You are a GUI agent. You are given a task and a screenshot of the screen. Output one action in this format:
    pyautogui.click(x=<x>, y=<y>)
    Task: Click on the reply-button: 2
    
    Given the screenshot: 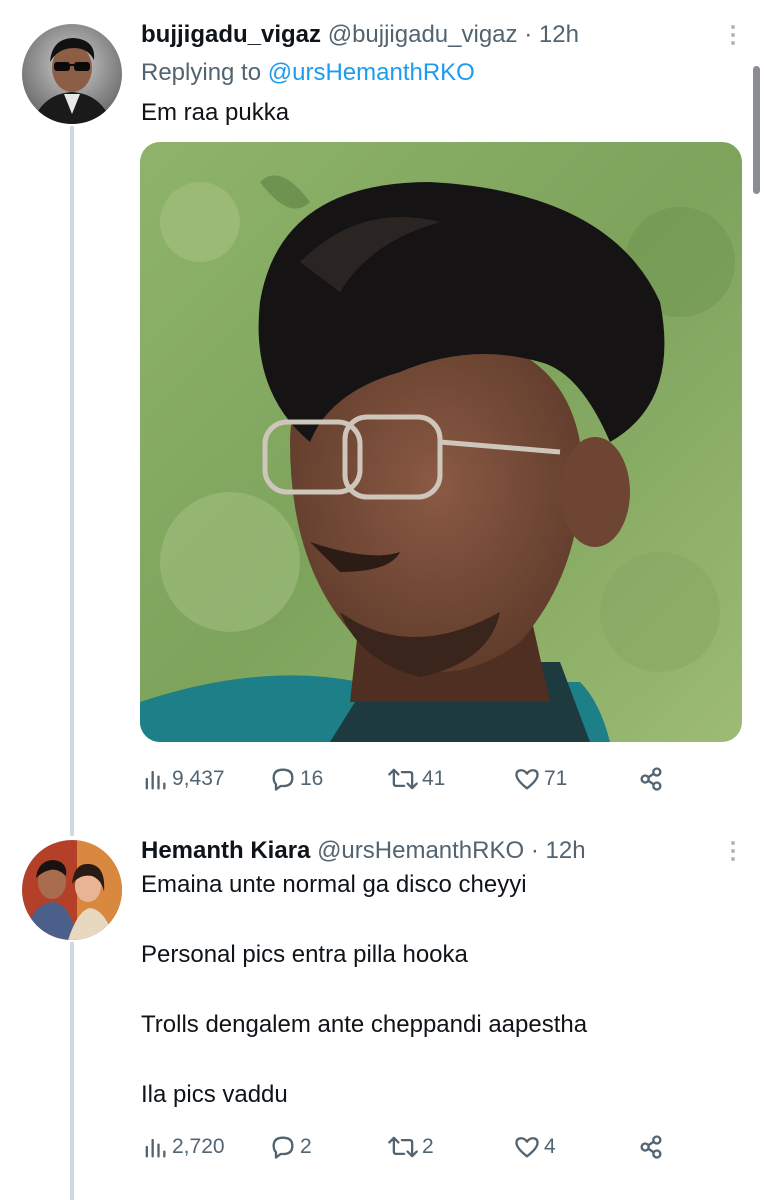 What is the action you would take?
    pyautogui.click(x=290, y=1147)
    